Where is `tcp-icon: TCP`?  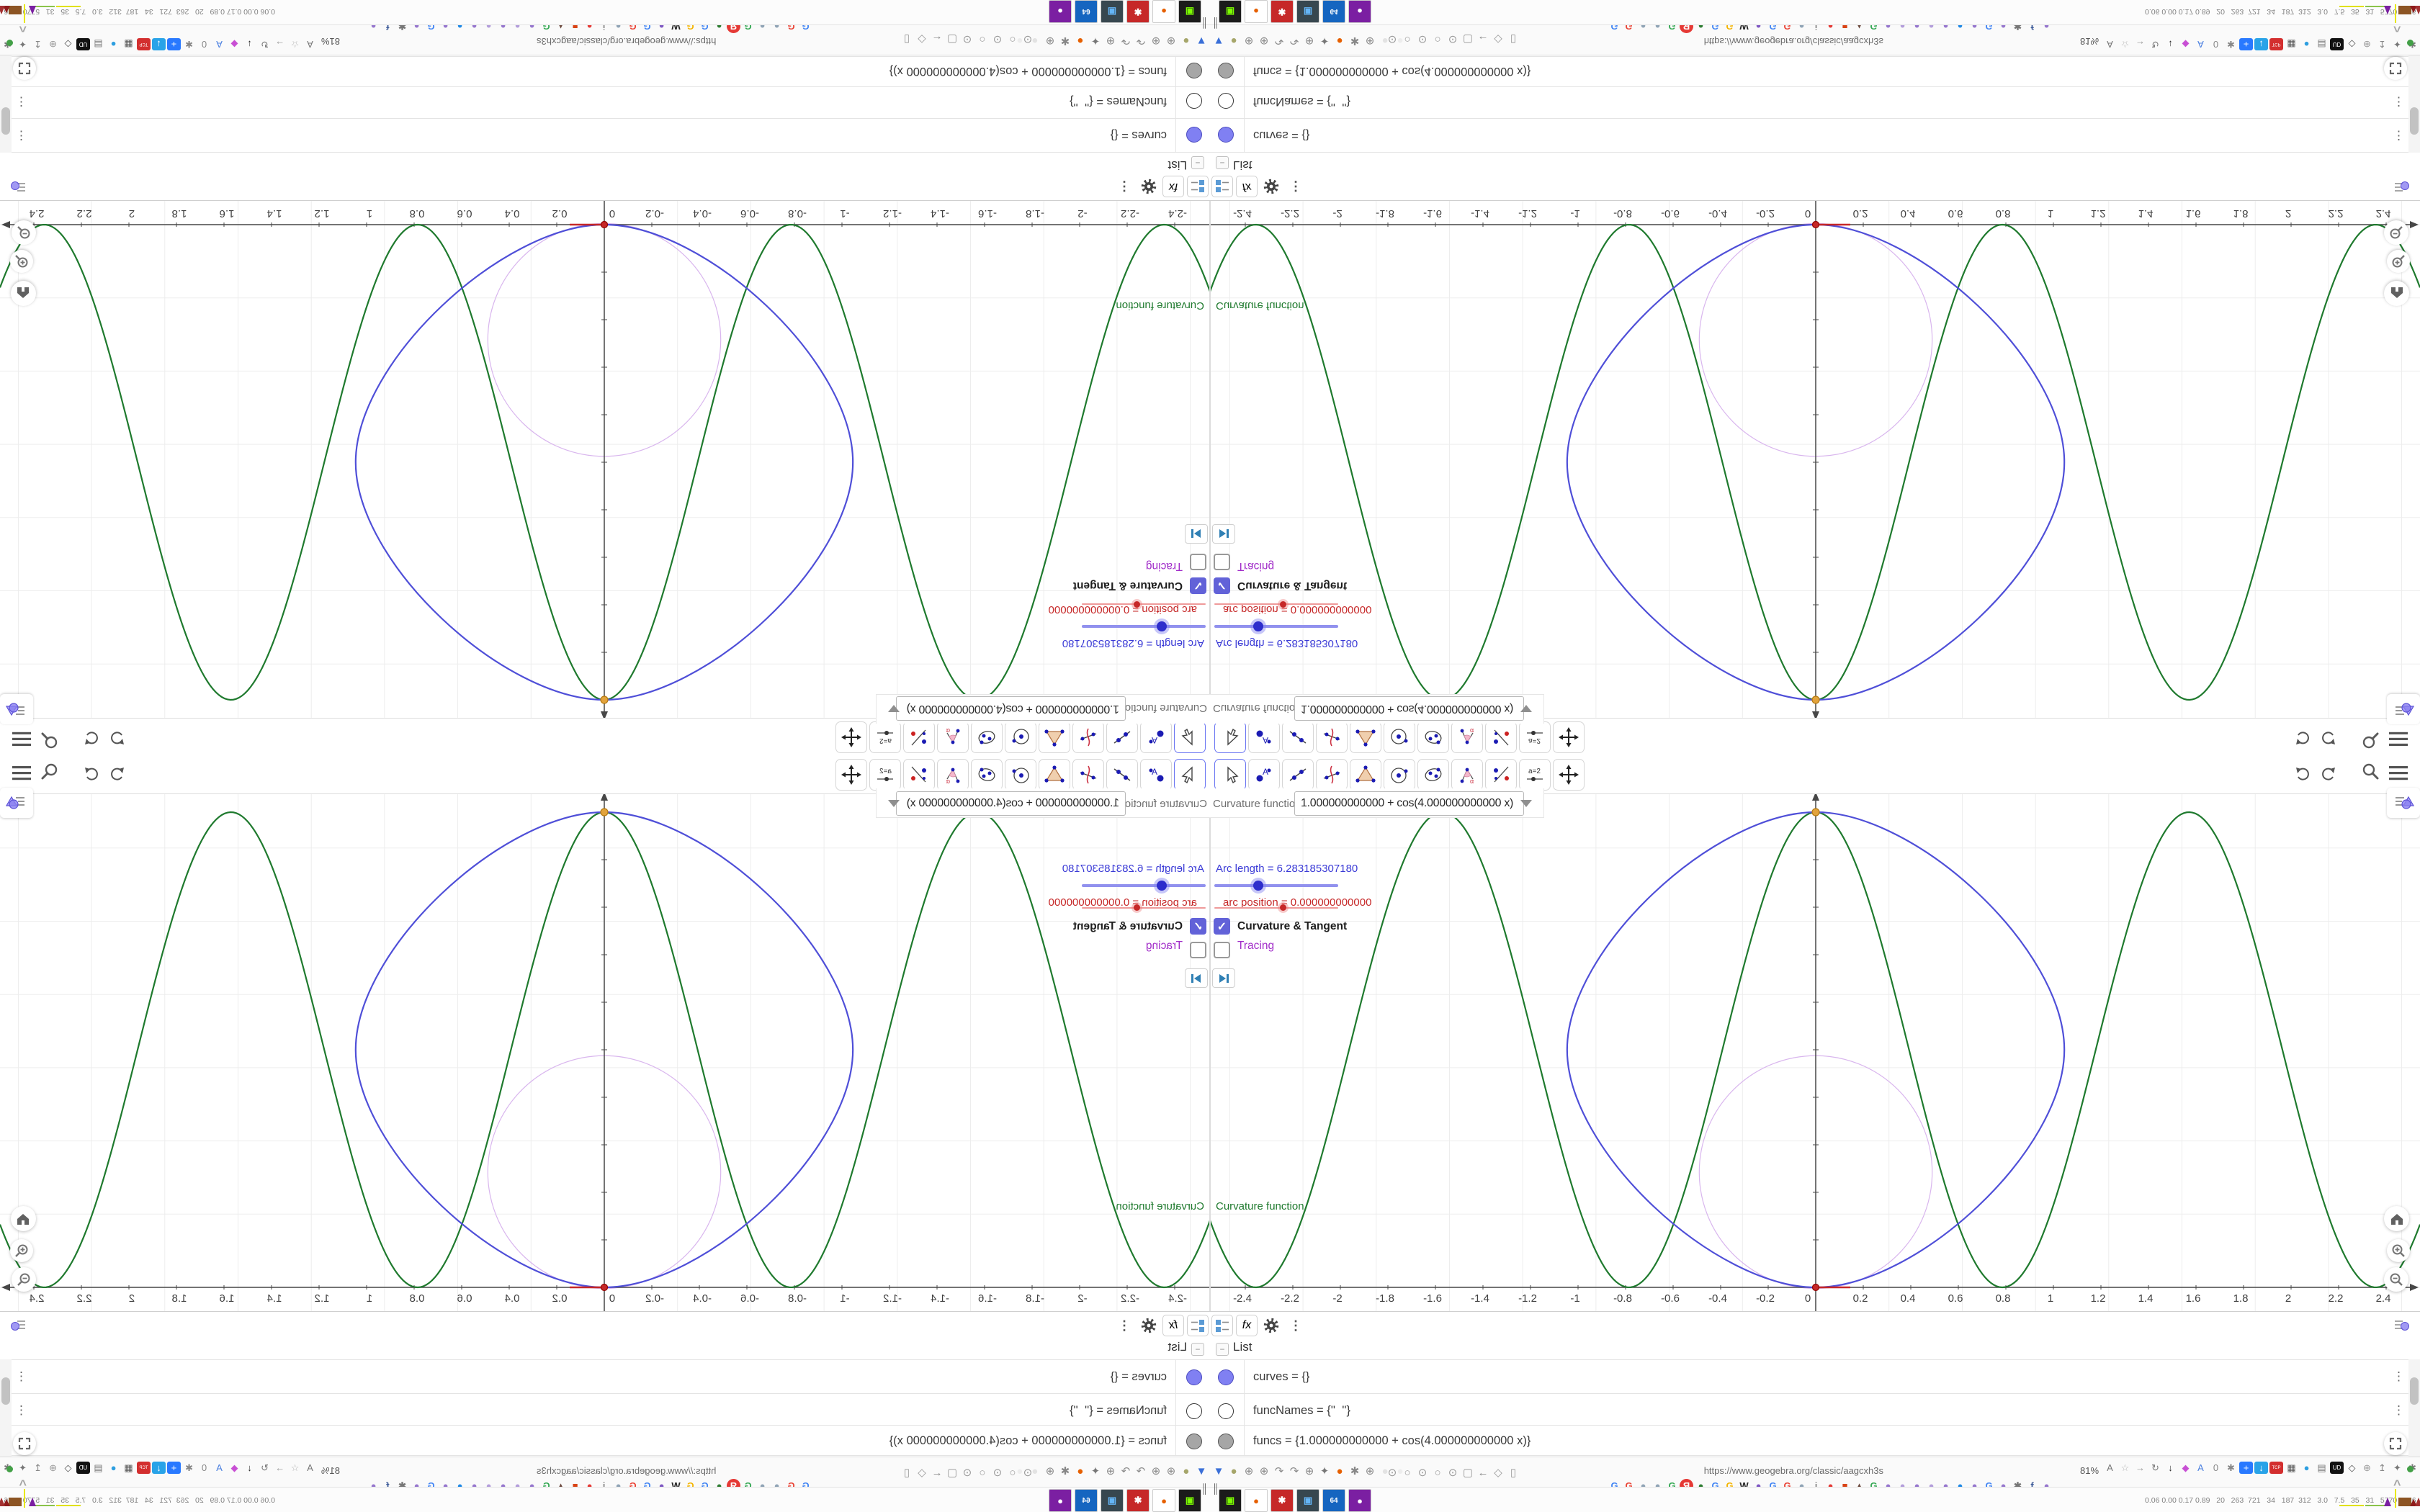
tcp-icon: TCP is located at coordinates (144, 44).